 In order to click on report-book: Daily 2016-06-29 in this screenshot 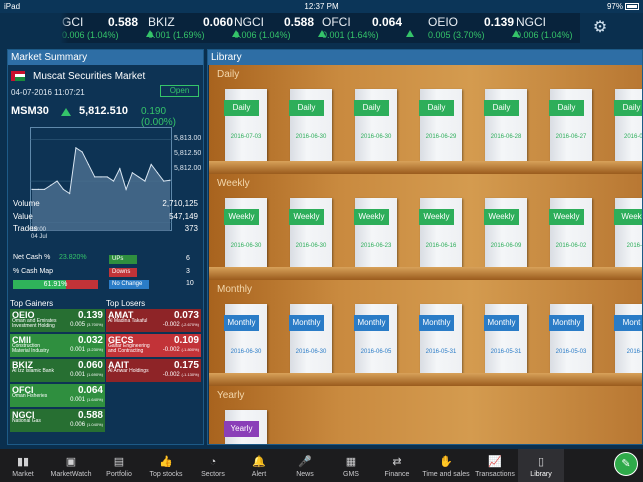, I will do `click(440, 126)`.